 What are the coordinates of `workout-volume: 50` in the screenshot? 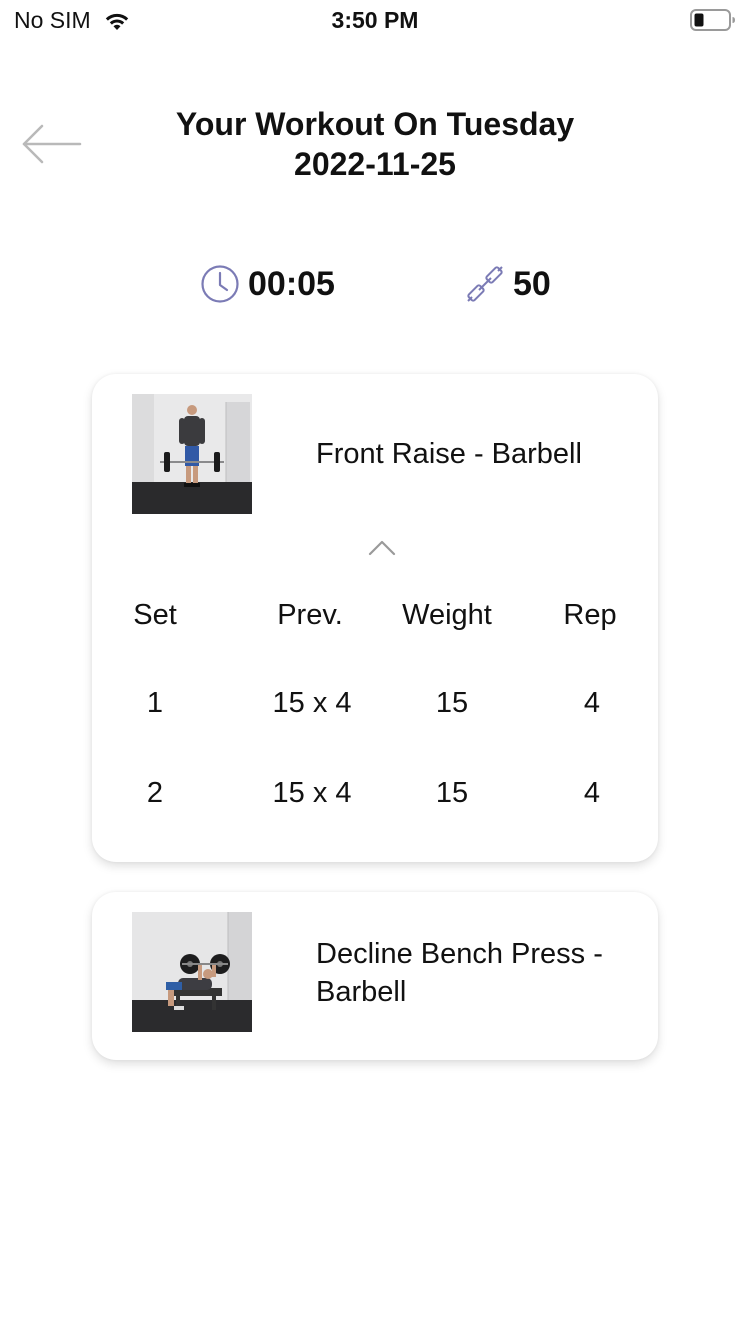 It's located at (508, 284).